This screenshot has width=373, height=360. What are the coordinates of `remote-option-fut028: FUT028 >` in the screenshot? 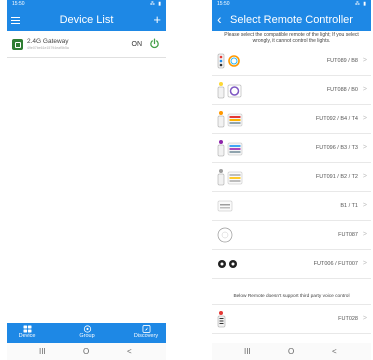 It's located at (291, 319).